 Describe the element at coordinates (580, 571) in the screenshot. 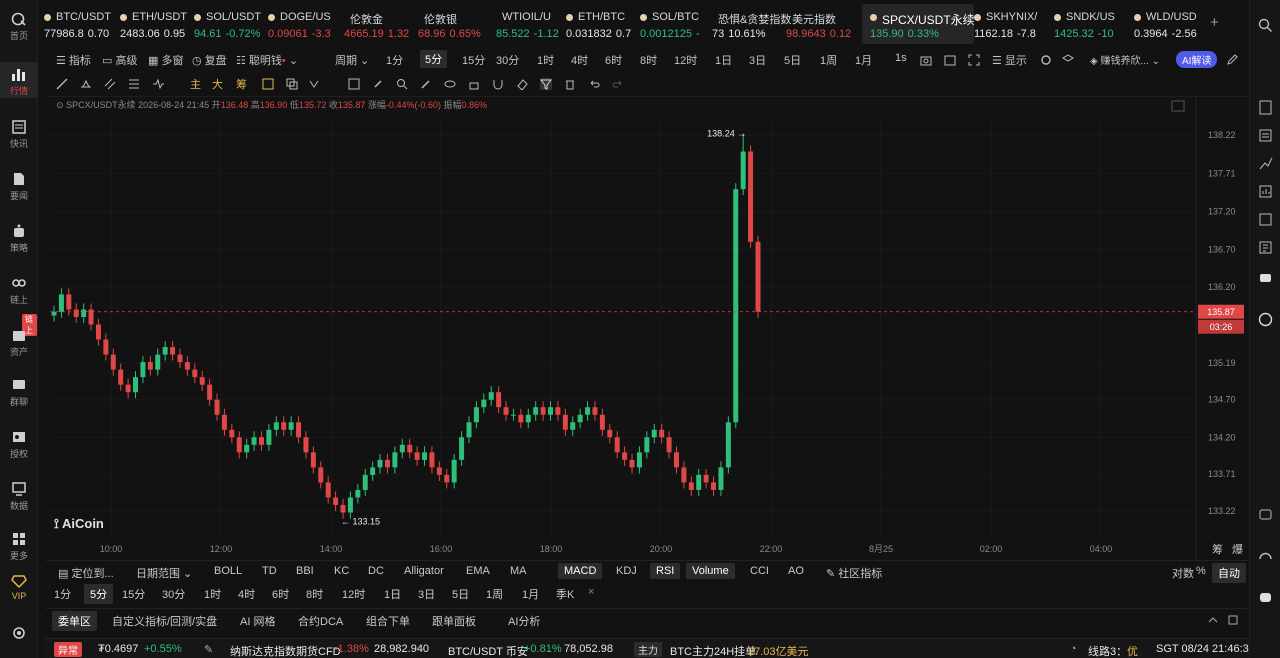

I see `sub-indicator-tab: MACD` at that location.